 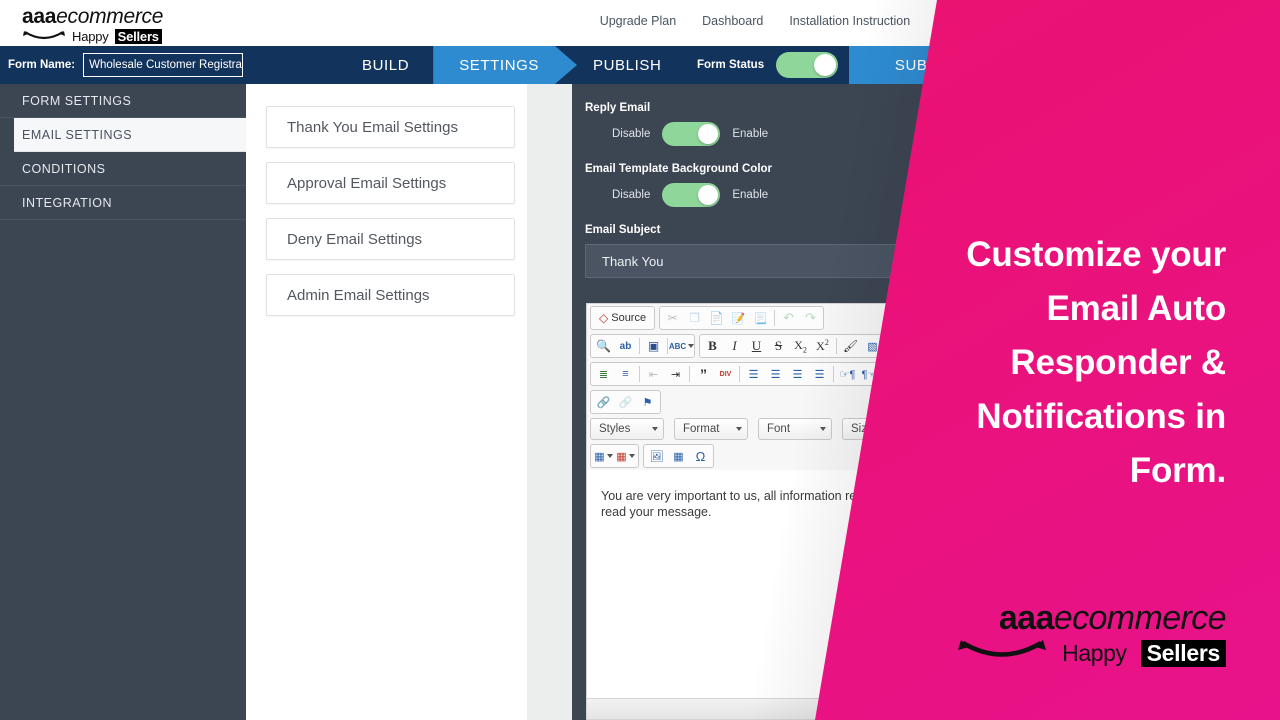 I want to click on replace-icon: ab, so click(x=625, y=346).